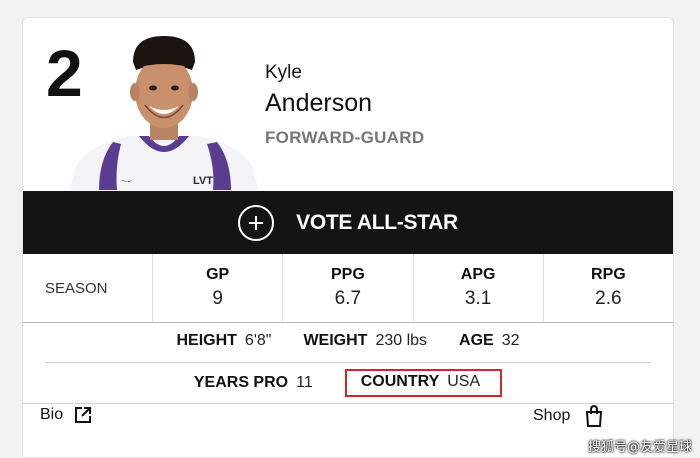 The height and width of the screenshot is (458, 700). Describe the element at coordinates (76, 288) in the screenshot. I see `season-label: SEASON` at that location.